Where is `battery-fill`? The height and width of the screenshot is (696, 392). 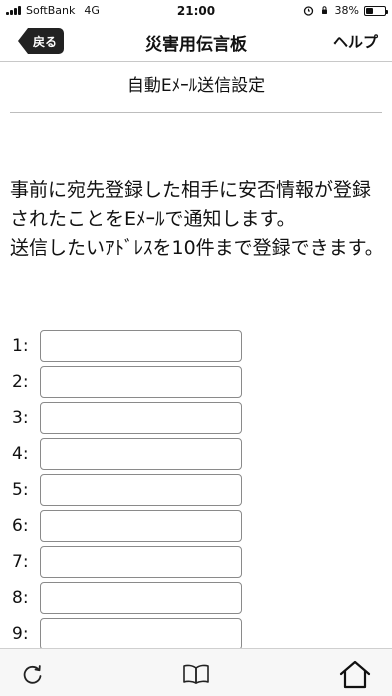
battery-fill is located at coordinates (369, 10).